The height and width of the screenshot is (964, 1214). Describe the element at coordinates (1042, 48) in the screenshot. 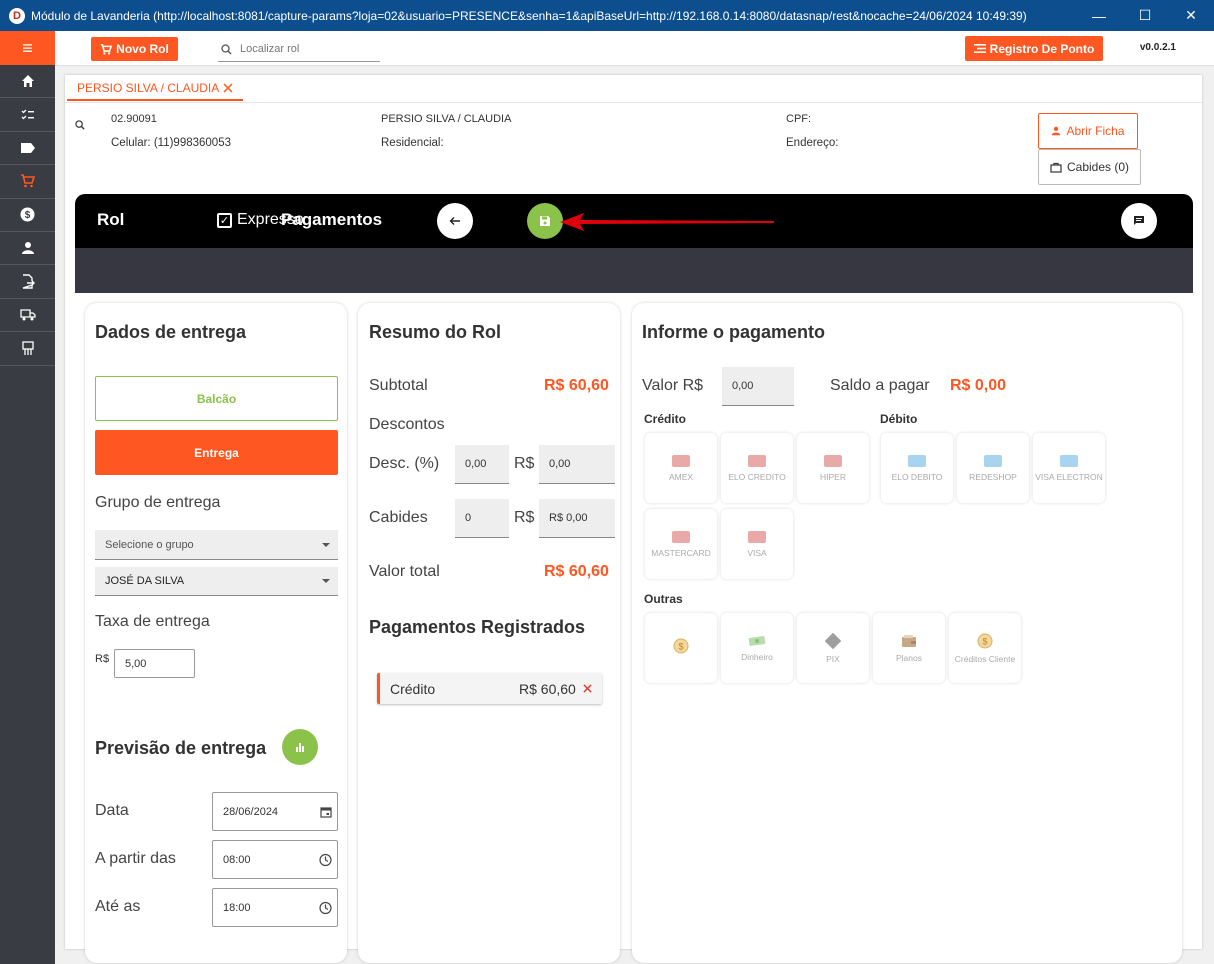

I see `registro-ponto-label: Registro De Ponto` at that location.